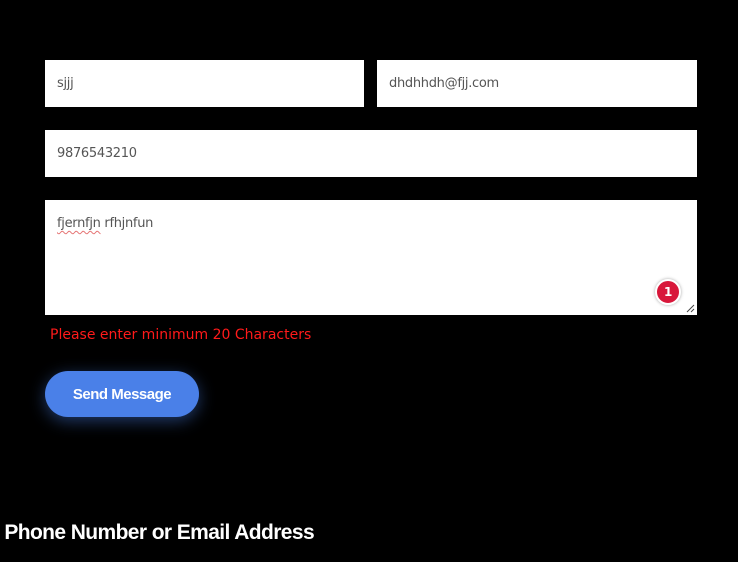  I want to click on phone-input: 9876543210, so click(371, 153).